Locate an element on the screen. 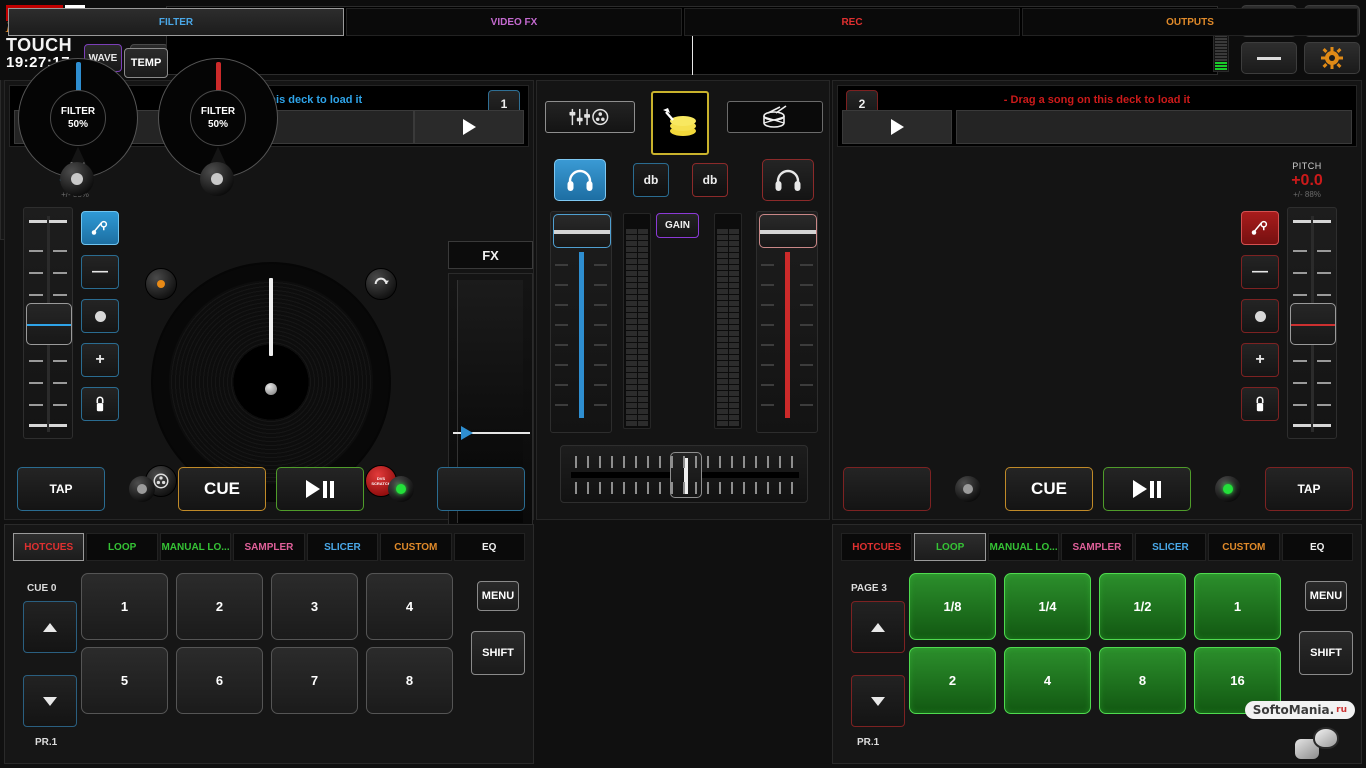 The height and width of the screenshot is (768, 1366). pad-a-6: 6 is located at coordinates (219, 680).